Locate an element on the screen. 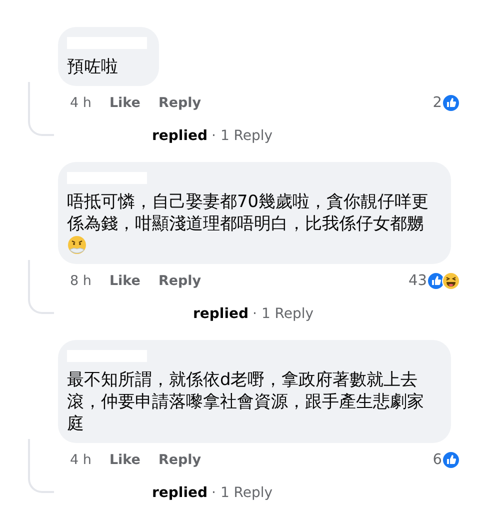 The image size is (479, 517). laughing-face-icon is located at coordinates (451, 281).